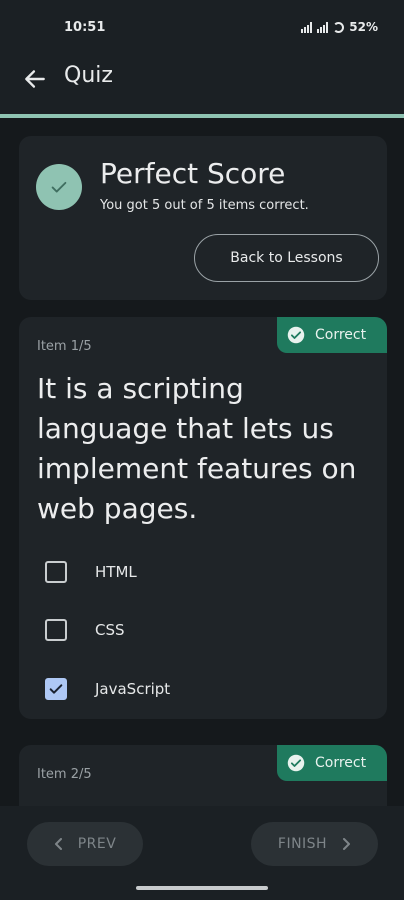 This screenshot has width=404, height=900. I want to click on score-subtitle: You got 5 out of 5 items correct., so click(204, 205).